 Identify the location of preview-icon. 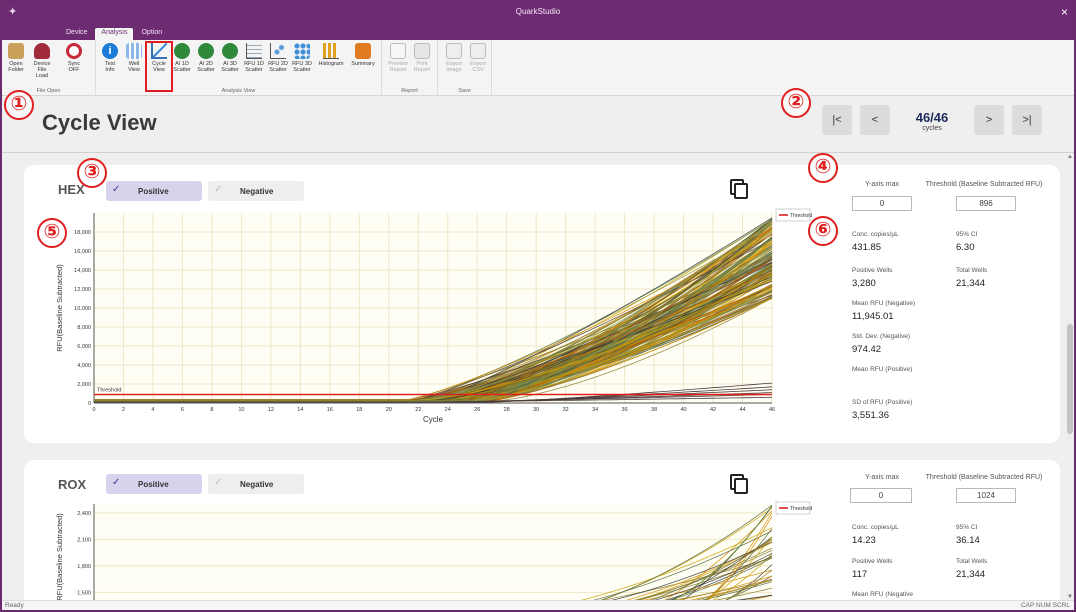
(398, 51).